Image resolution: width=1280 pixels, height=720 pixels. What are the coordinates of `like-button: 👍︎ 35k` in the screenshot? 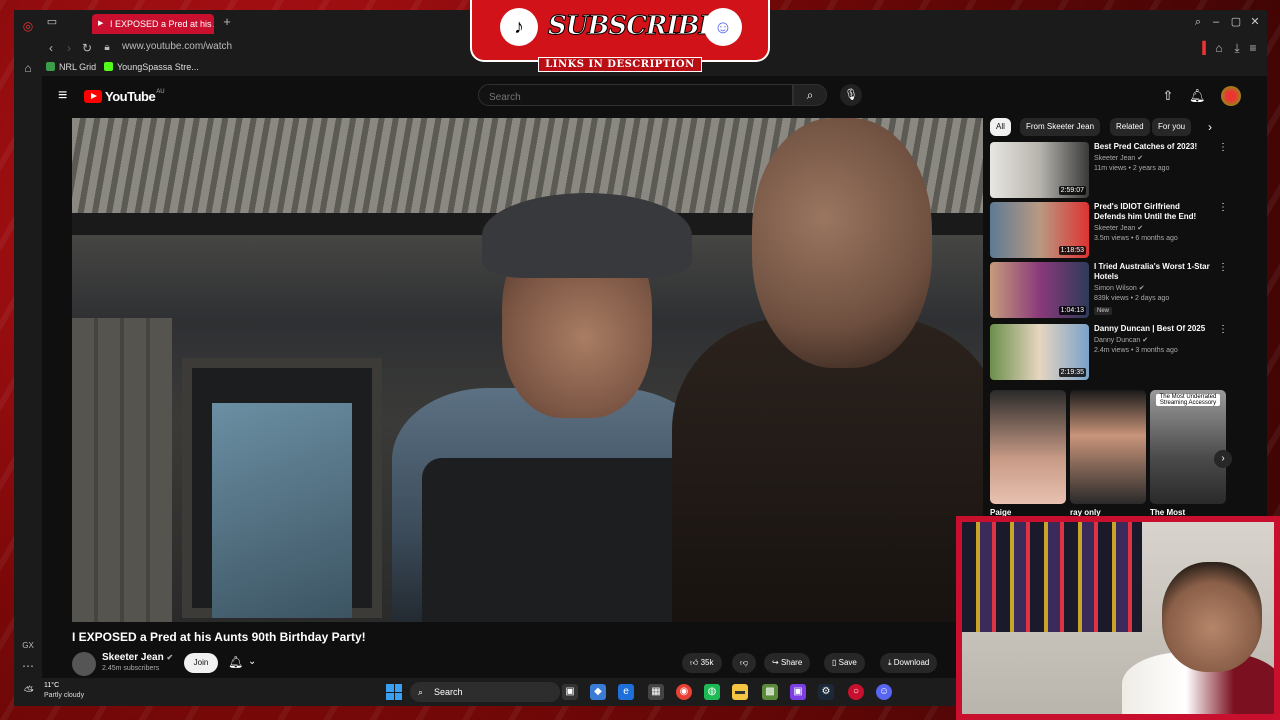 It's located at (702, 663).